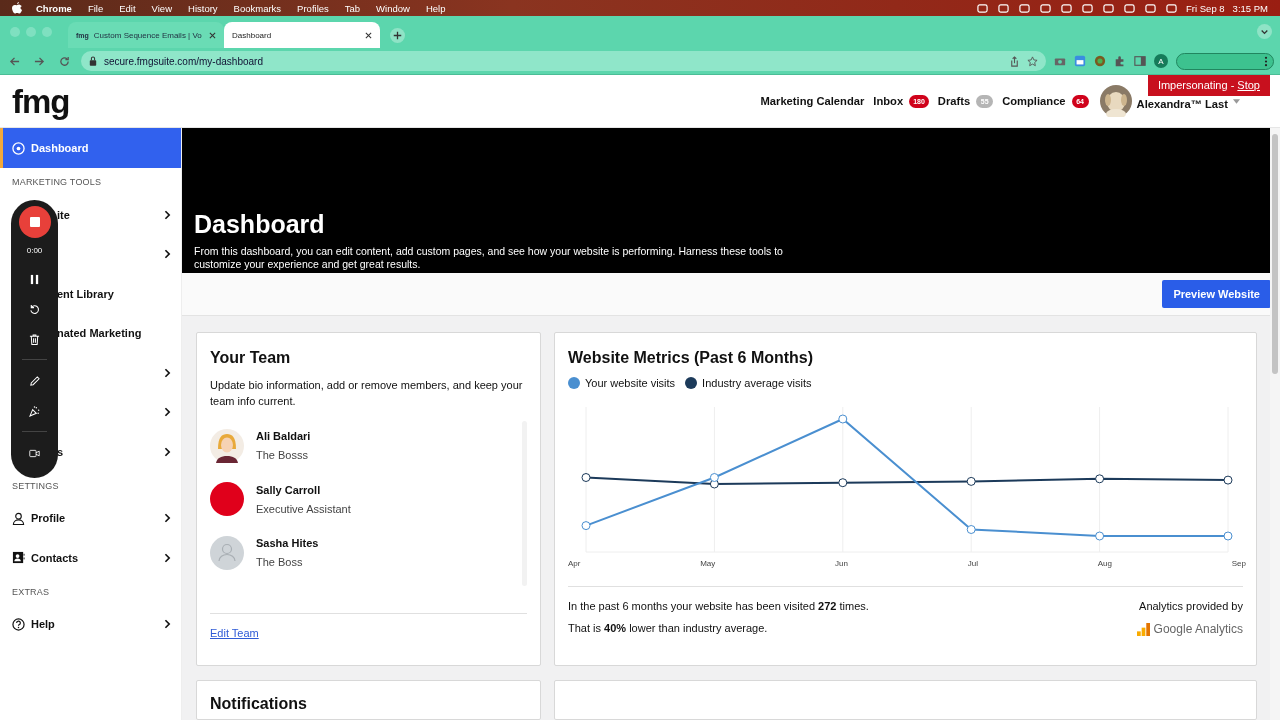  Describe the element at coordinates (313, 8) in the screenshot. I see `menu-item: Profiles` at that location.